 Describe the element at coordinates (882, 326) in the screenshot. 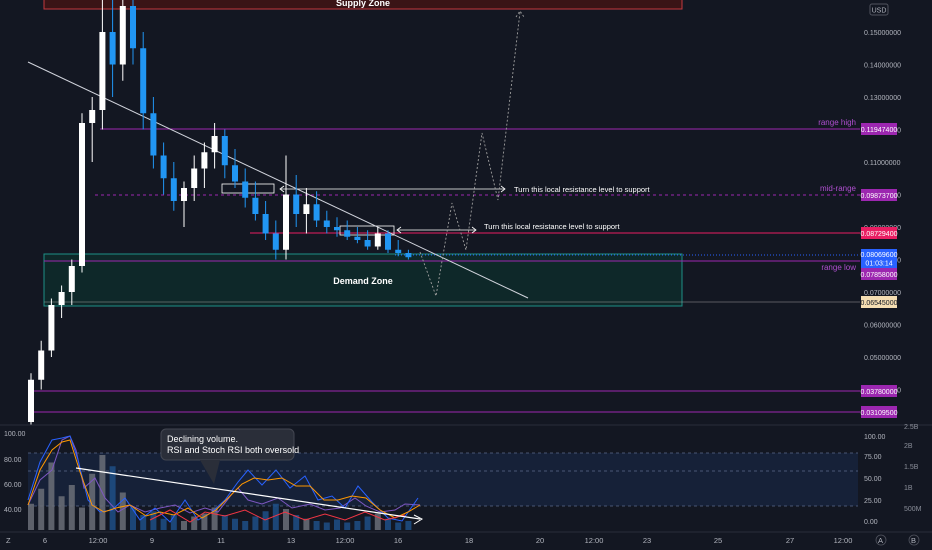

I see `price-axis-tick: 0.06000000` at that location.